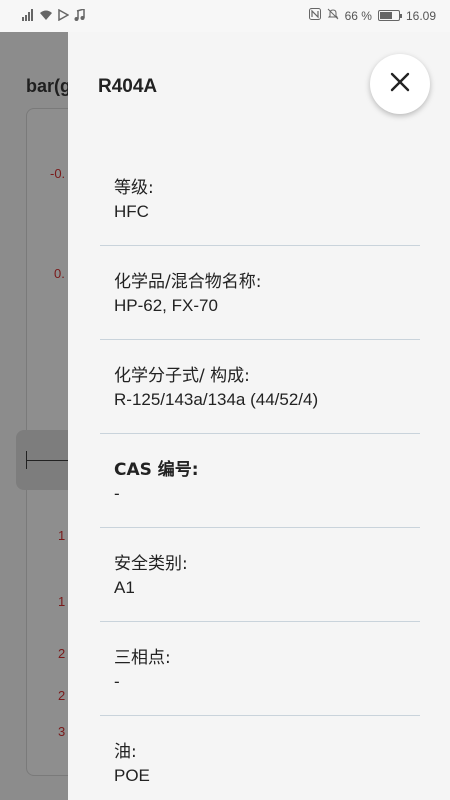 The image size is (450, 800). What do you see at coordinates (62, 731) in the screenshot?
I see `scale-label: 3` at bounding box center [62, 731].